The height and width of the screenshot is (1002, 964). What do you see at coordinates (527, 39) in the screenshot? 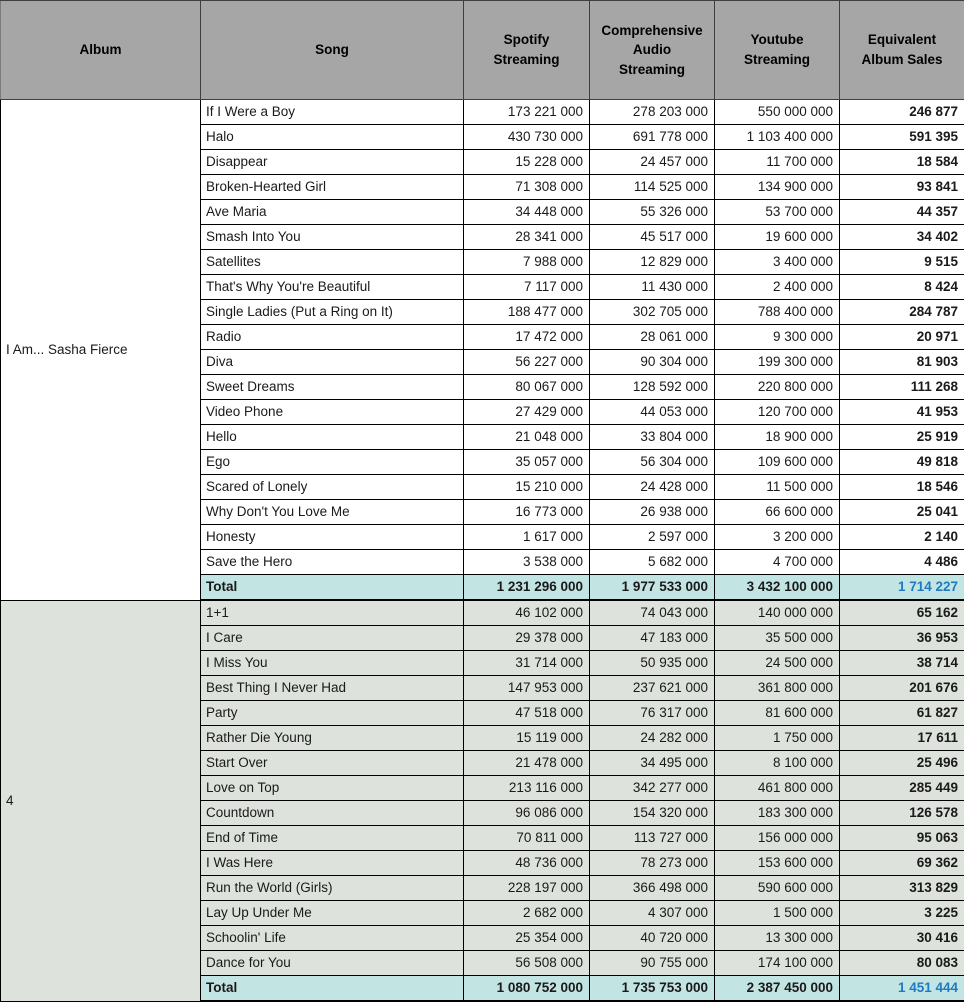
I see `column-header-spotify-line1: Spotify` at bounding box center [527, 39].